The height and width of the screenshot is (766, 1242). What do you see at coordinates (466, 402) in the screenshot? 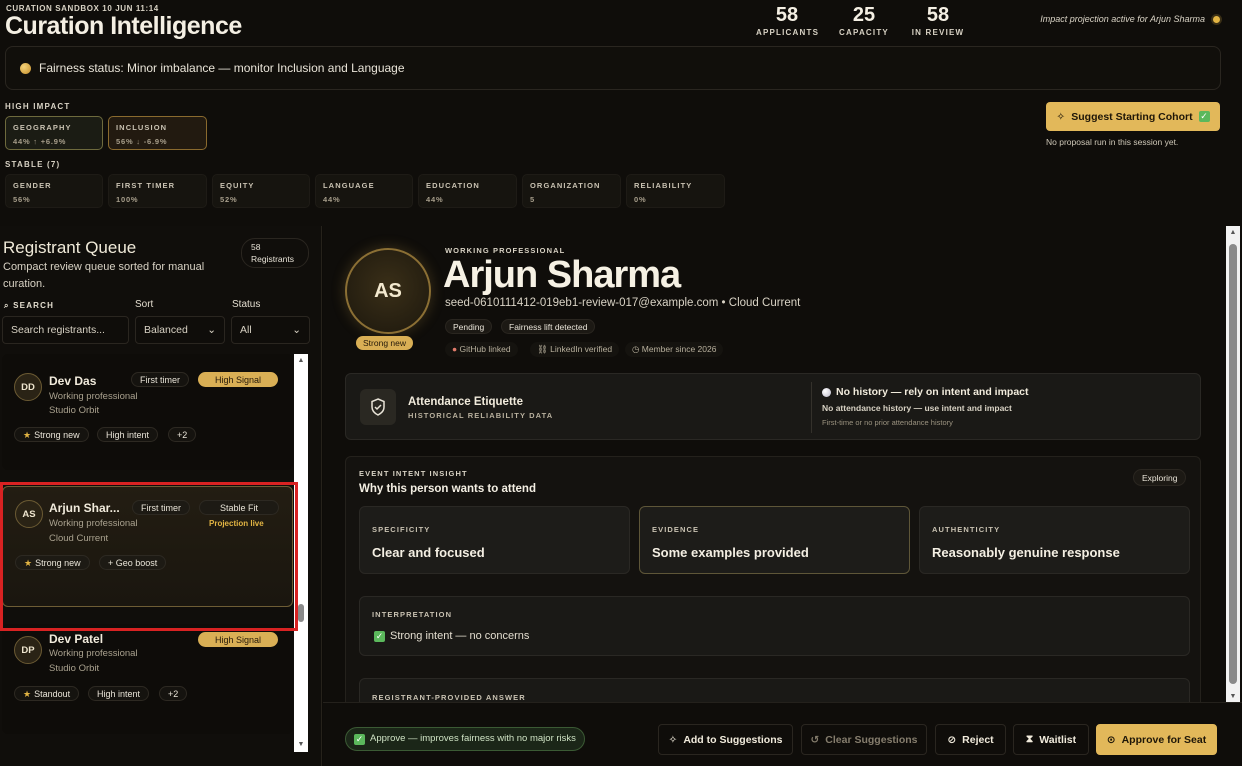
I see `attendance-title: Attendance Etiquette` at bounding box center [466, 402].